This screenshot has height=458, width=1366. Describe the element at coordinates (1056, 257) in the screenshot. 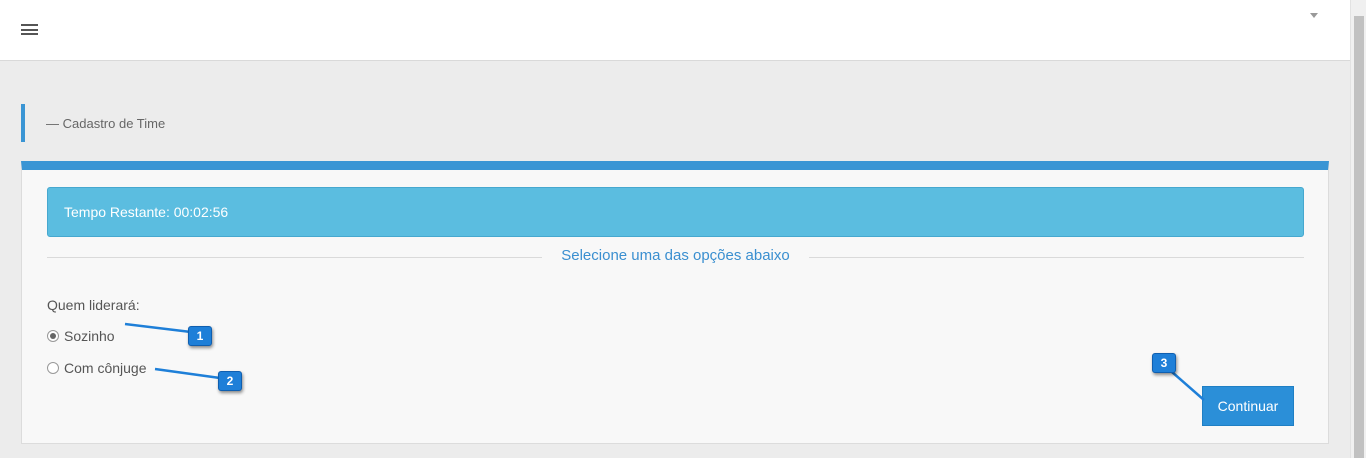

I see `divider-line-right` at that location.